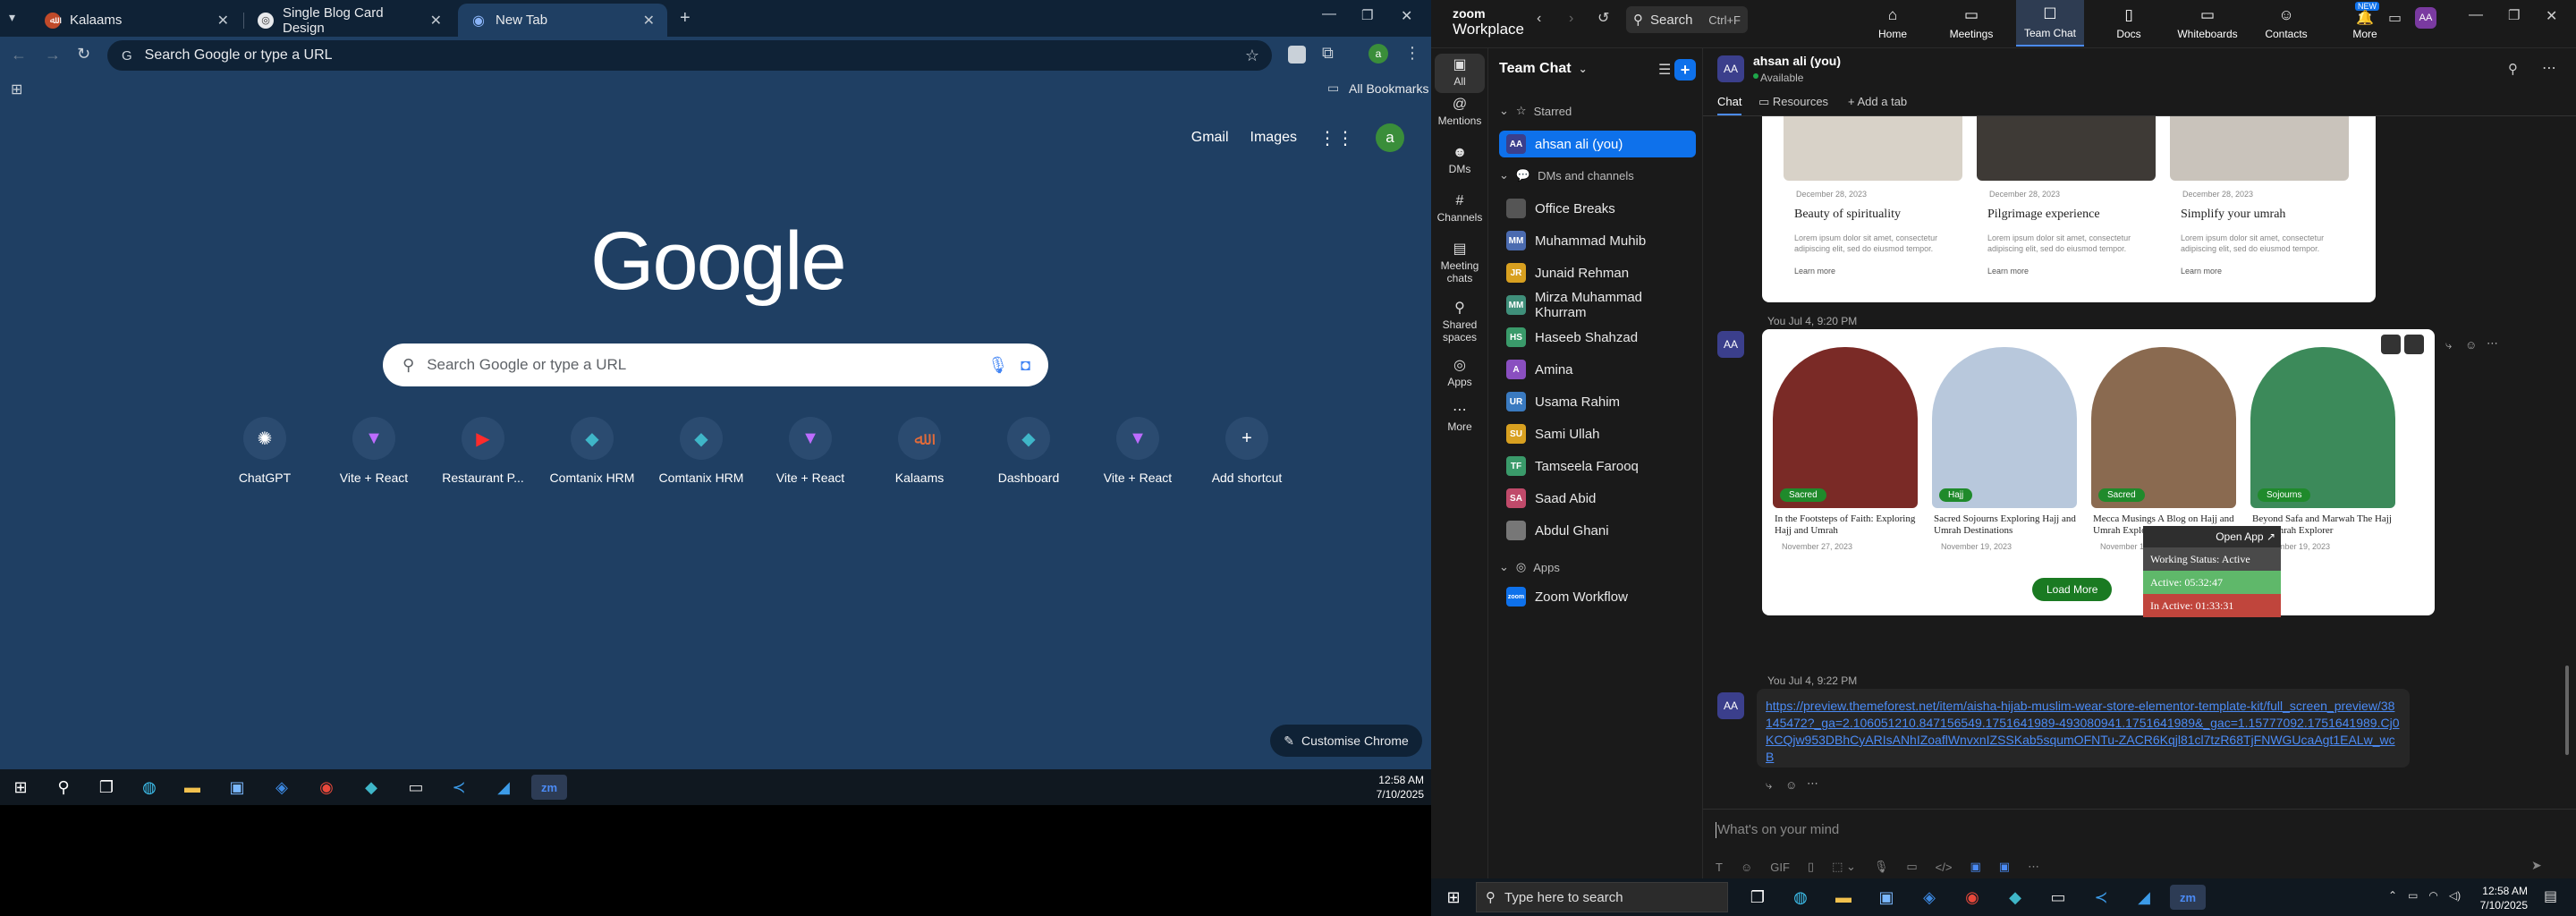  I want to click on back-icon: ←, so click(19, 55).